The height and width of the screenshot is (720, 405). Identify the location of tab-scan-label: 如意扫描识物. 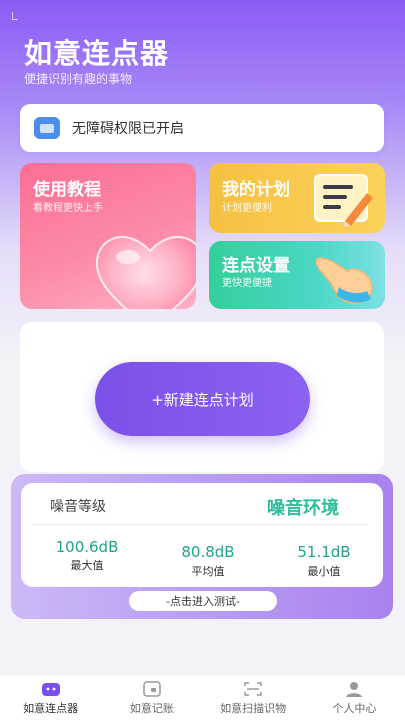
(253, 708).